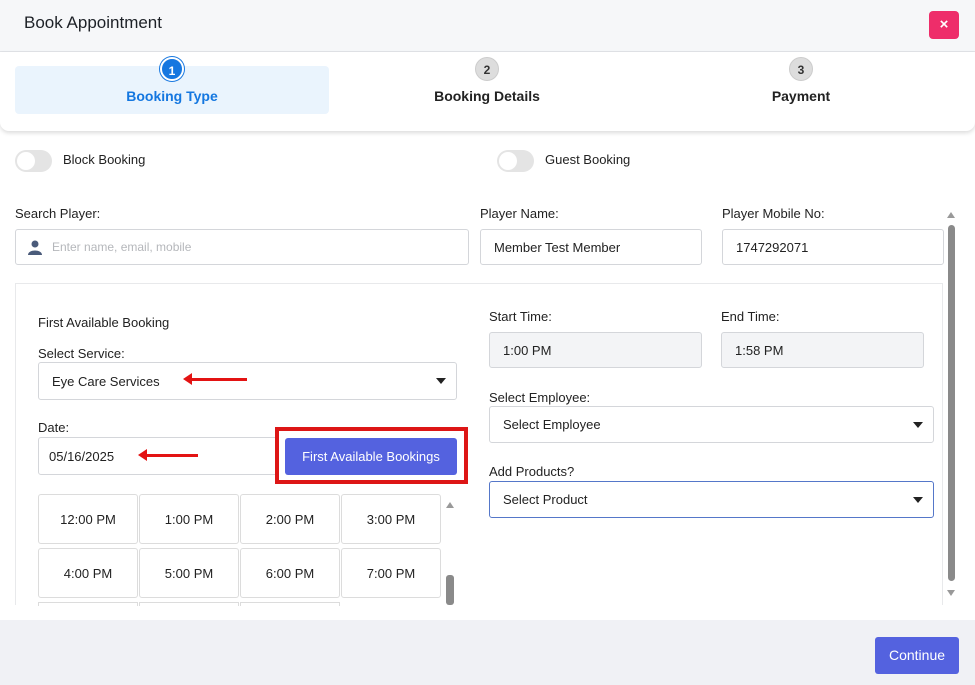 The height and width of the screenshot is (685, 975). Describe the element at coordinates (58, 213) in the screenshot. I see `search-player-label: Search Player:` at that location.